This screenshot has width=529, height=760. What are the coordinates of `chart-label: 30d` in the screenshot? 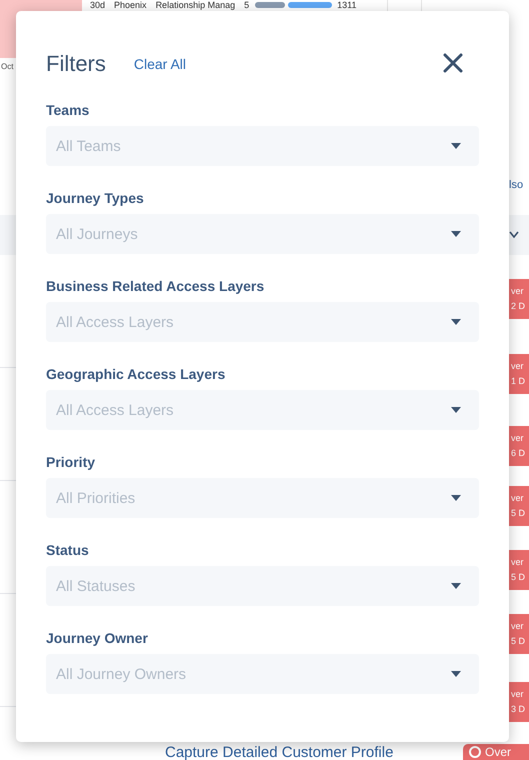 It's located at (98, 5).